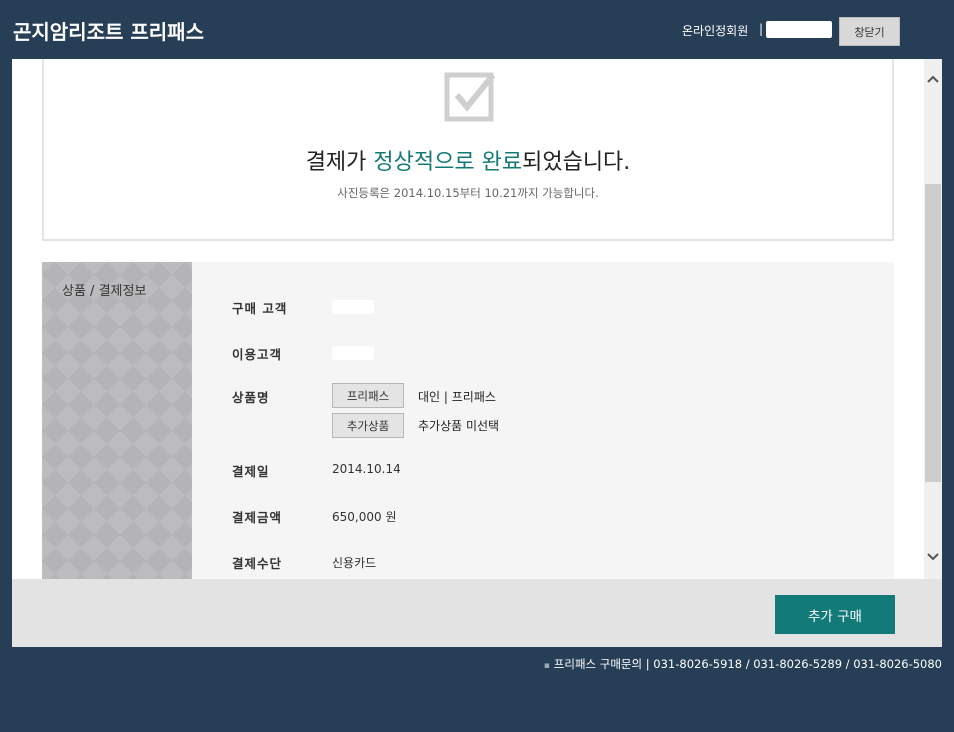 This screenshot has width=954, height=732. What do you see at coordinates (869, 31) in the screenshot?
I see `close-window-button: 창닫기` at bounding box center [869, 31].